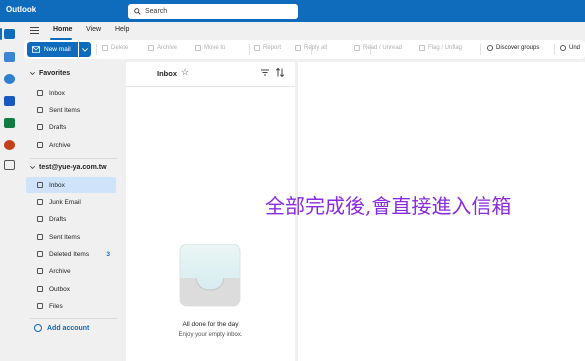  I want to click on favorites-item-archive: Archive, so click(71, 145).